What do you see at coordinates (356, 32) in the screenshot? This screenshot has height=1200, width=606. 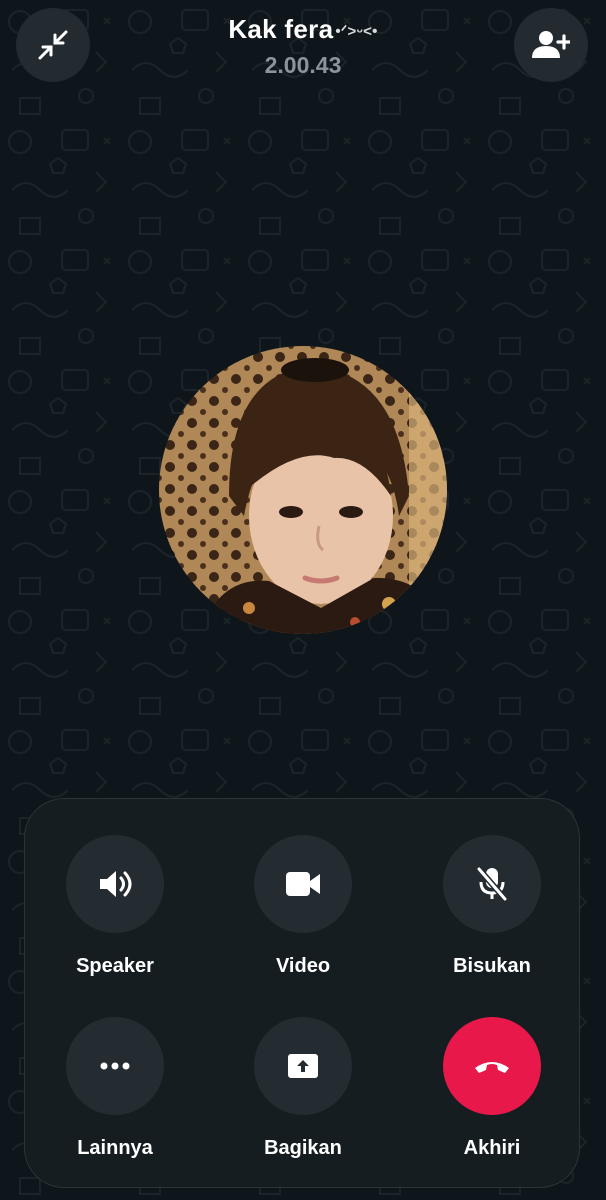 I see `caller-name-emoticon: •ᐟ>ᵕ<•` at bounding box center [356, 32].